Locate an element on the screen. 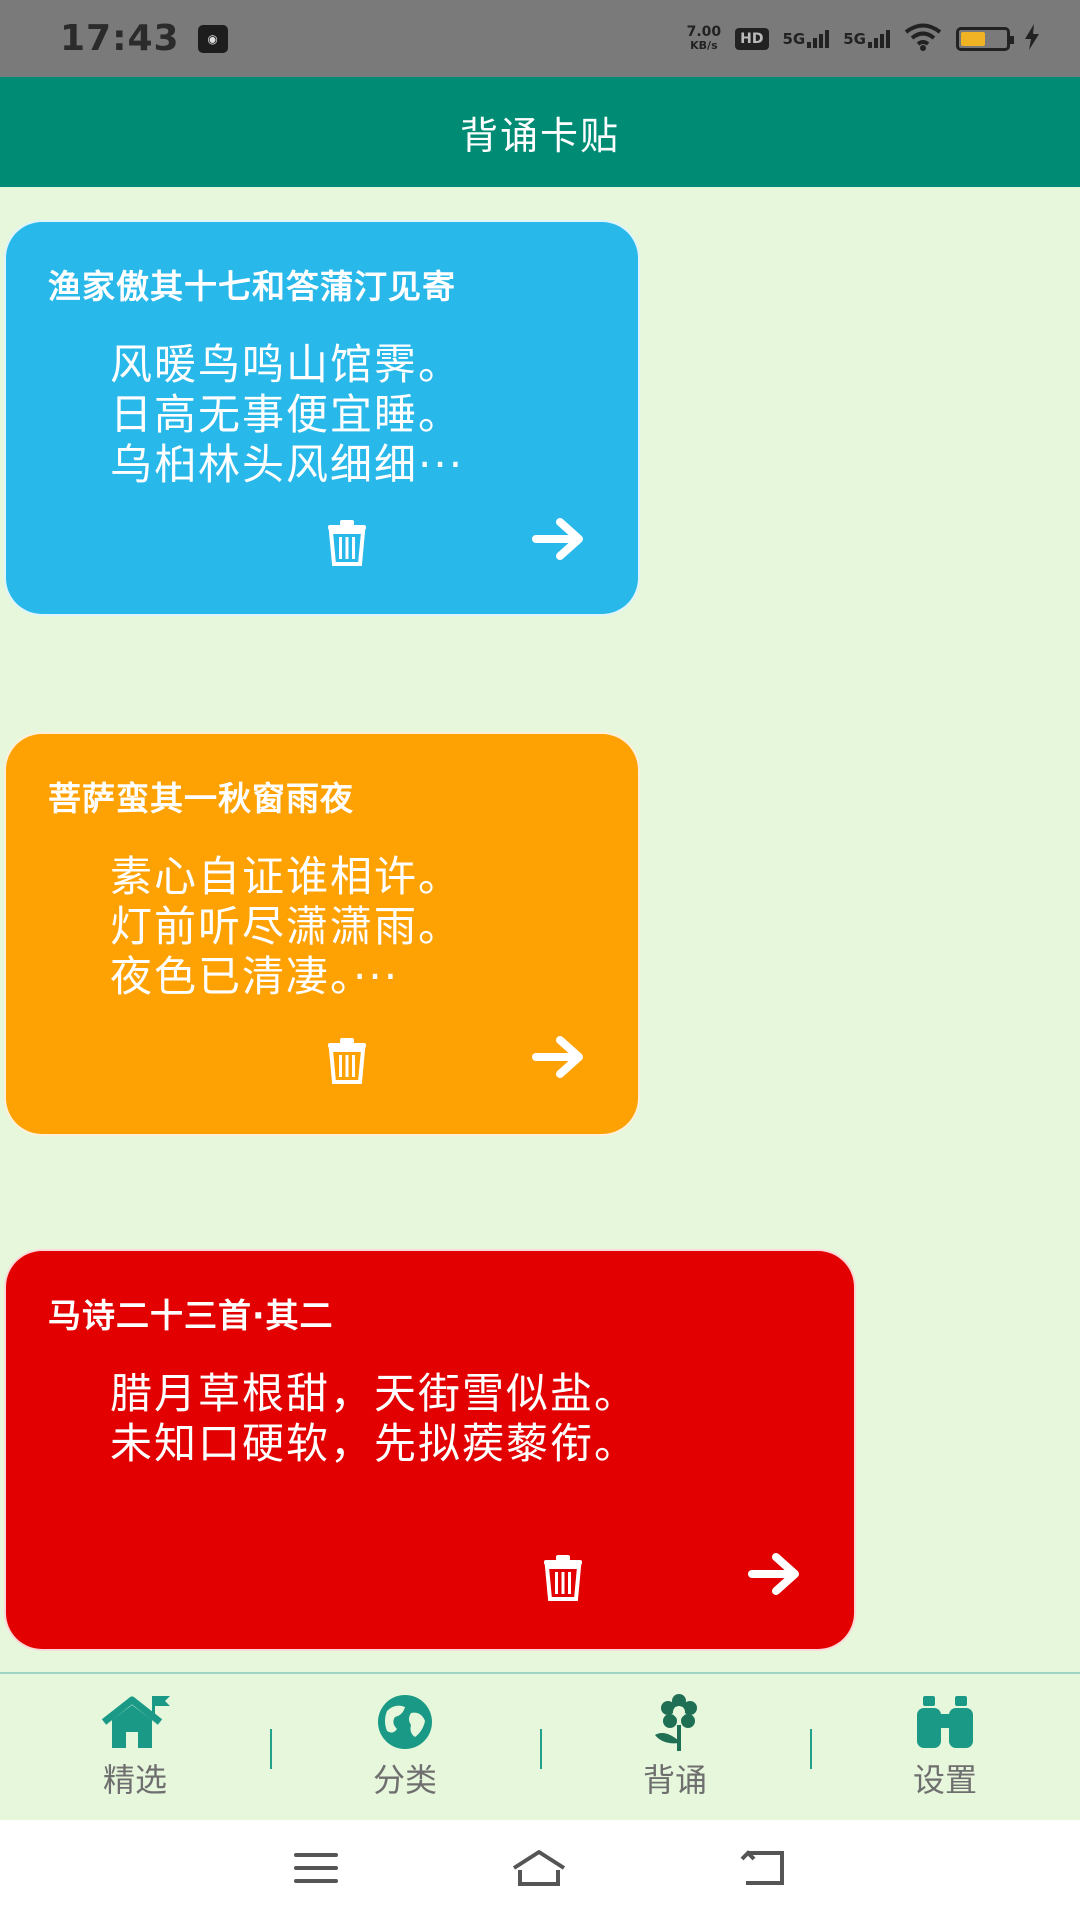 The width and height of the screenshot is (1080, 1920). nav-item-category: 分类 is located at coordinates (405, 1747).